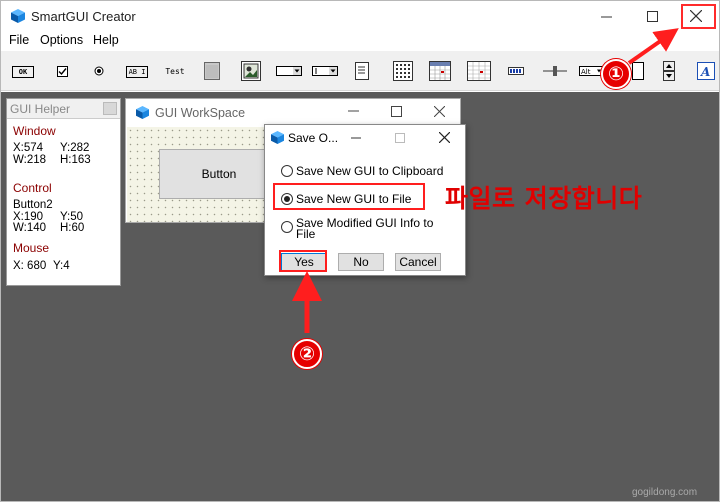 Image resolution: width=720 pixels, height=502 pixels. What do you see at coordinates (665, 492) in the screenshot?
I see `watermark: gogildong.com` at bounding box center [665, 492].